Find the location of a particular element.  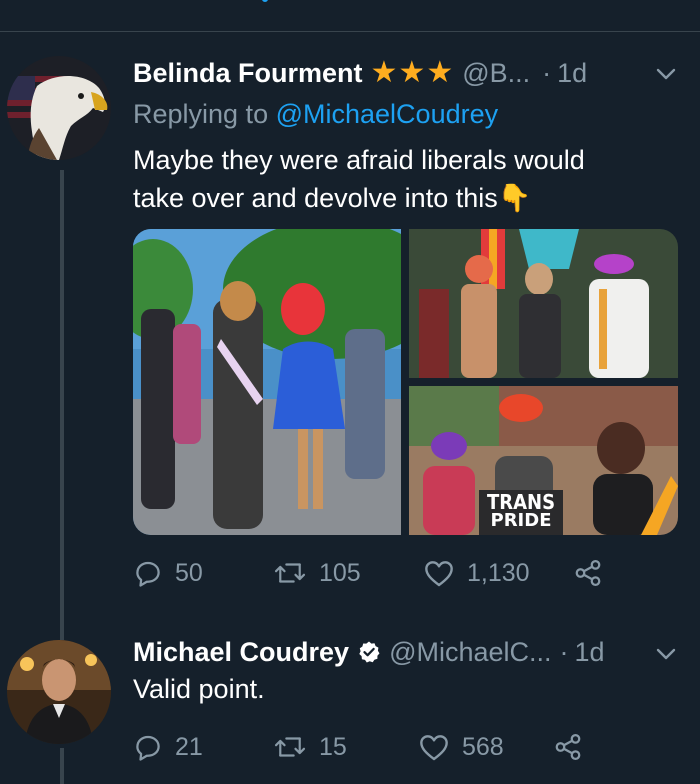

photo-trans-pride-sign: TRANS PRIDE is located at coordinates (543, 460).